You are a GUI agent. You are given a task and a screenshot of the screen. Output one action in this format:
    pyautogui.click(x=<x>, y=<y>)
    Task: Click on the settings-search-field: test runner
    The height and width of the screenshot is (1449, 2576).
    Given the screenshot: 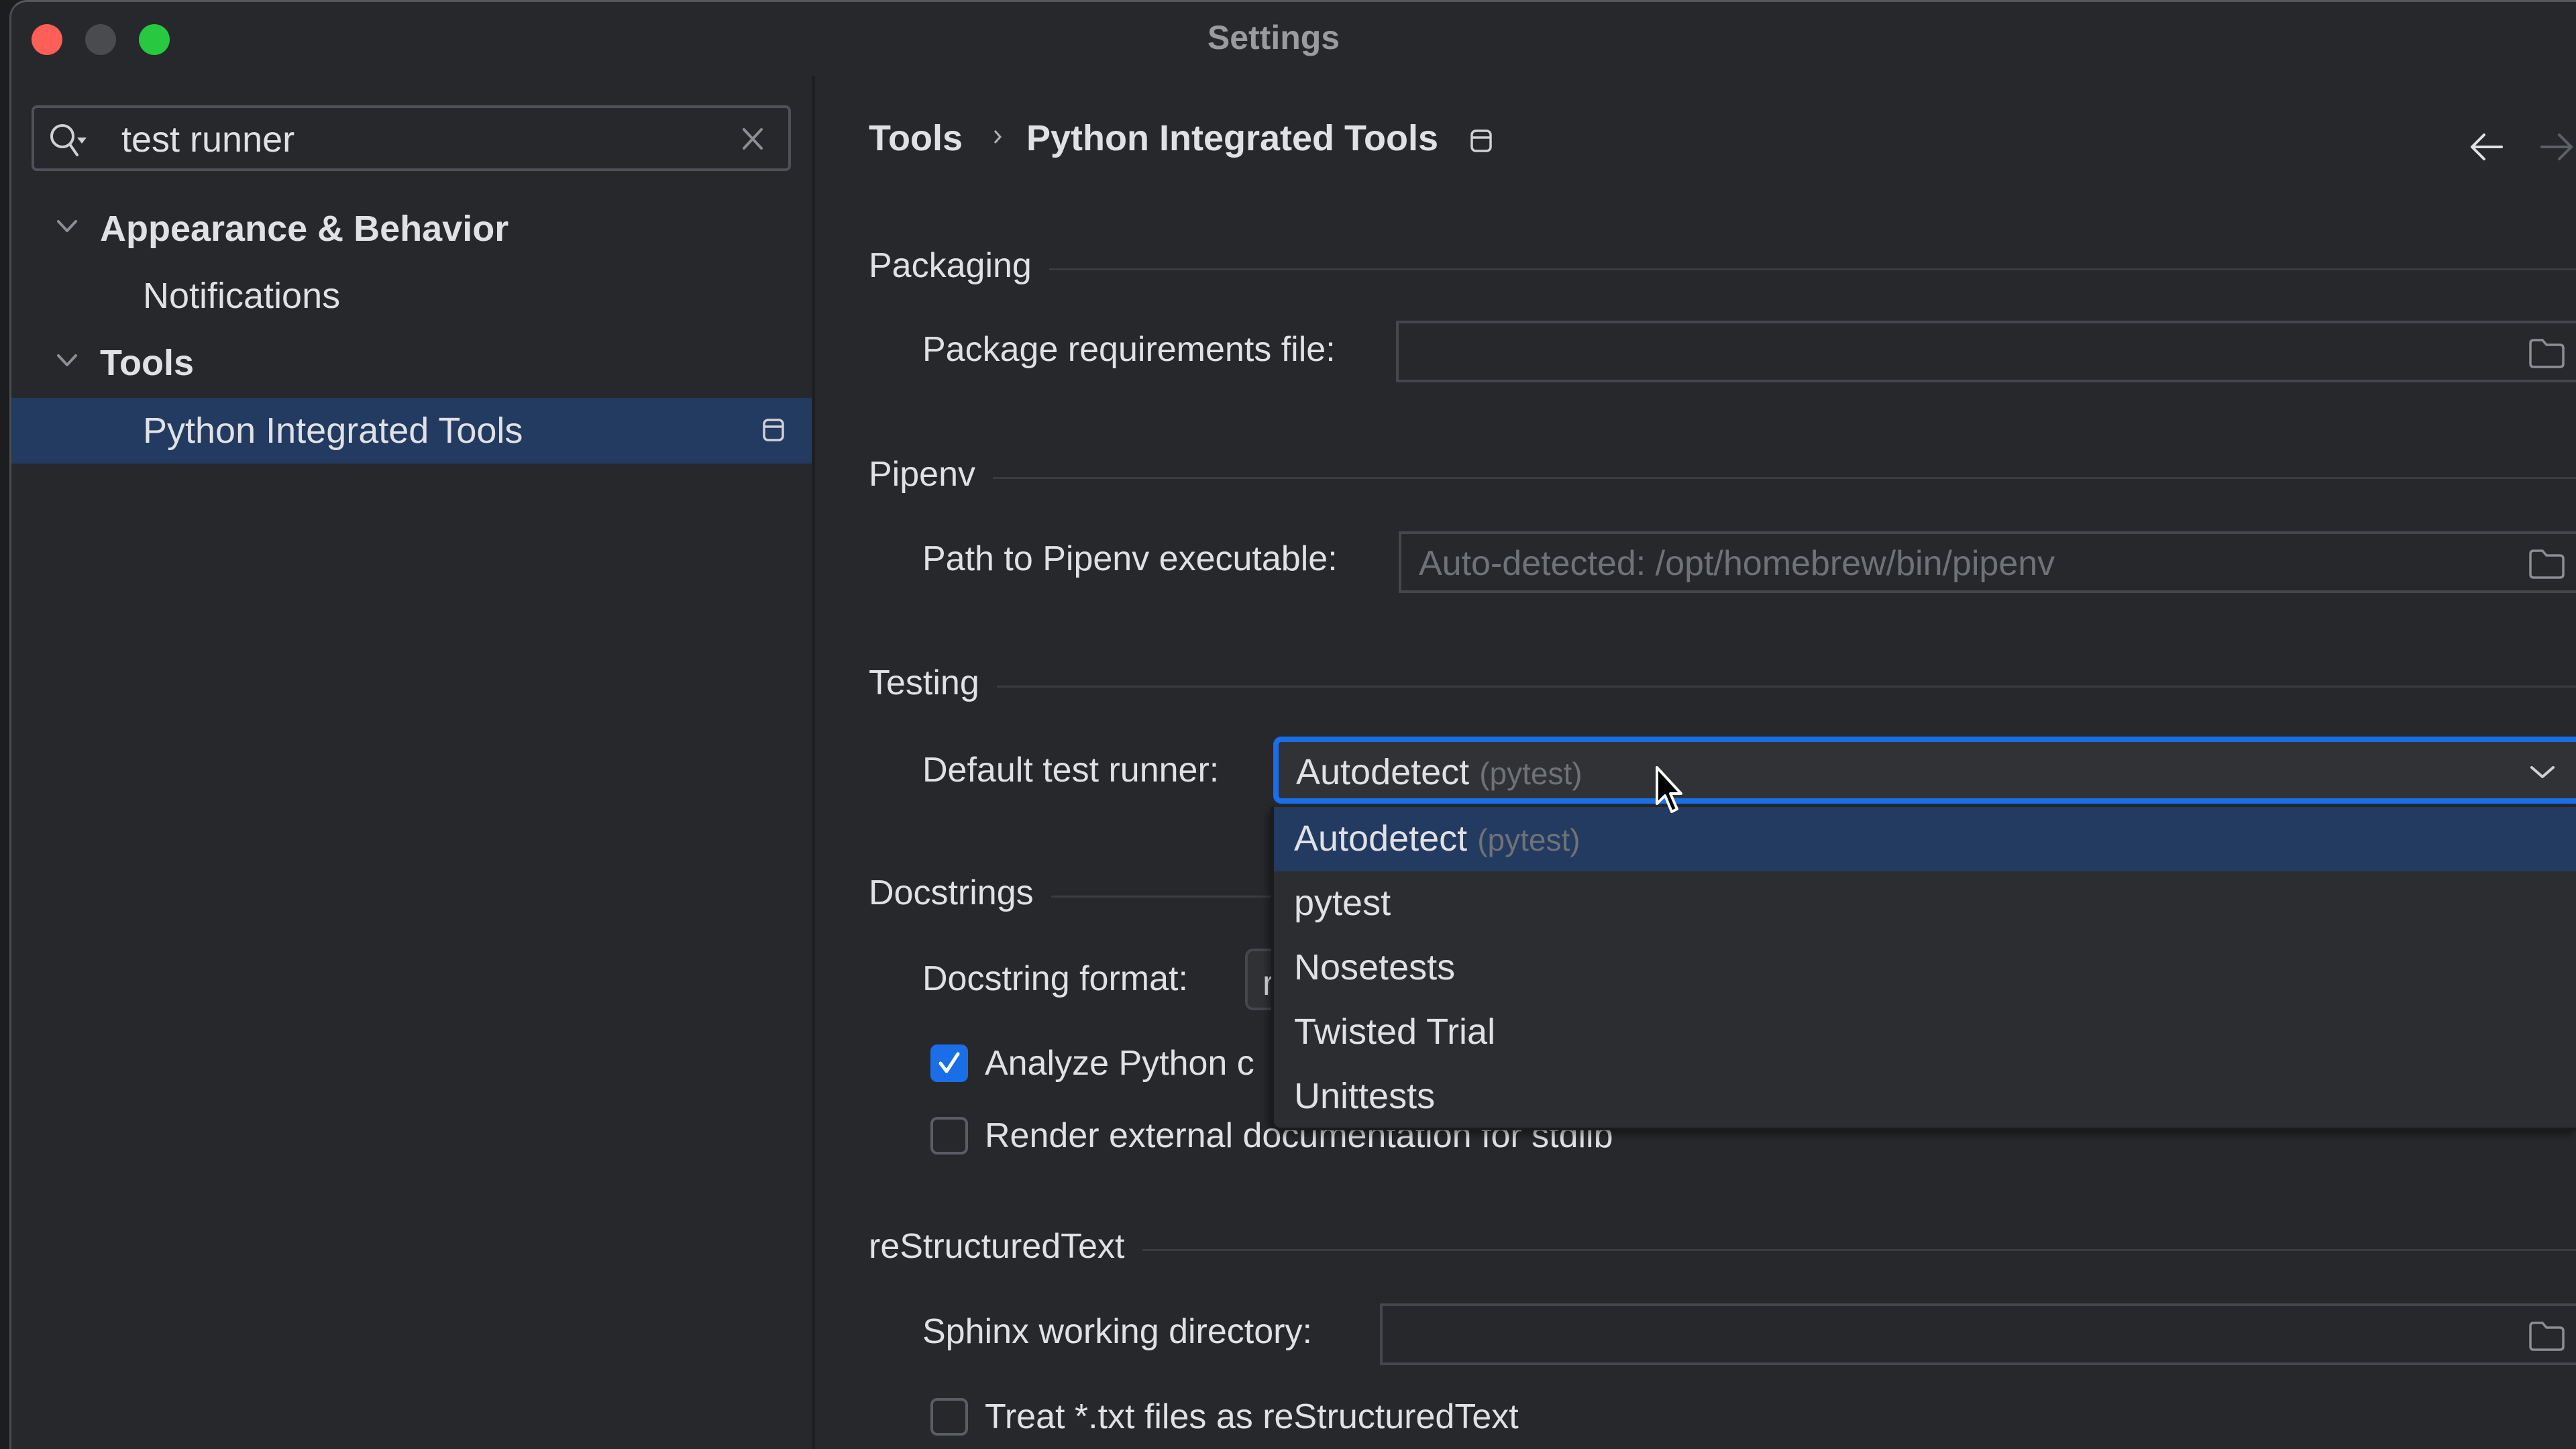 What is the action you would take?
    pyautogui.click(x=411, y=138)
    